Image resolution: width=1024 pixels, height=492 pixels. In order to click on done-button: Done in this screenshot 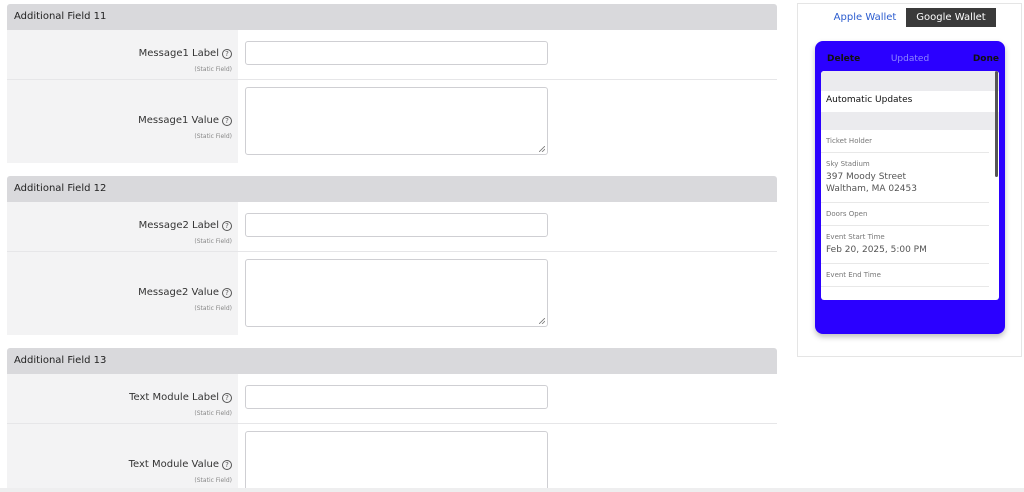, I will do `click(986, 59)`.